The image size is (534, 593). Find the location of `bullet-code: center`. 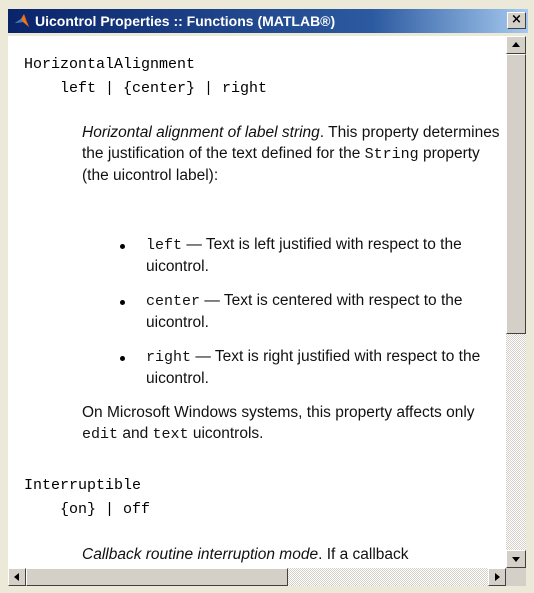

bullet-code: center is located at coordinates (173, 301).